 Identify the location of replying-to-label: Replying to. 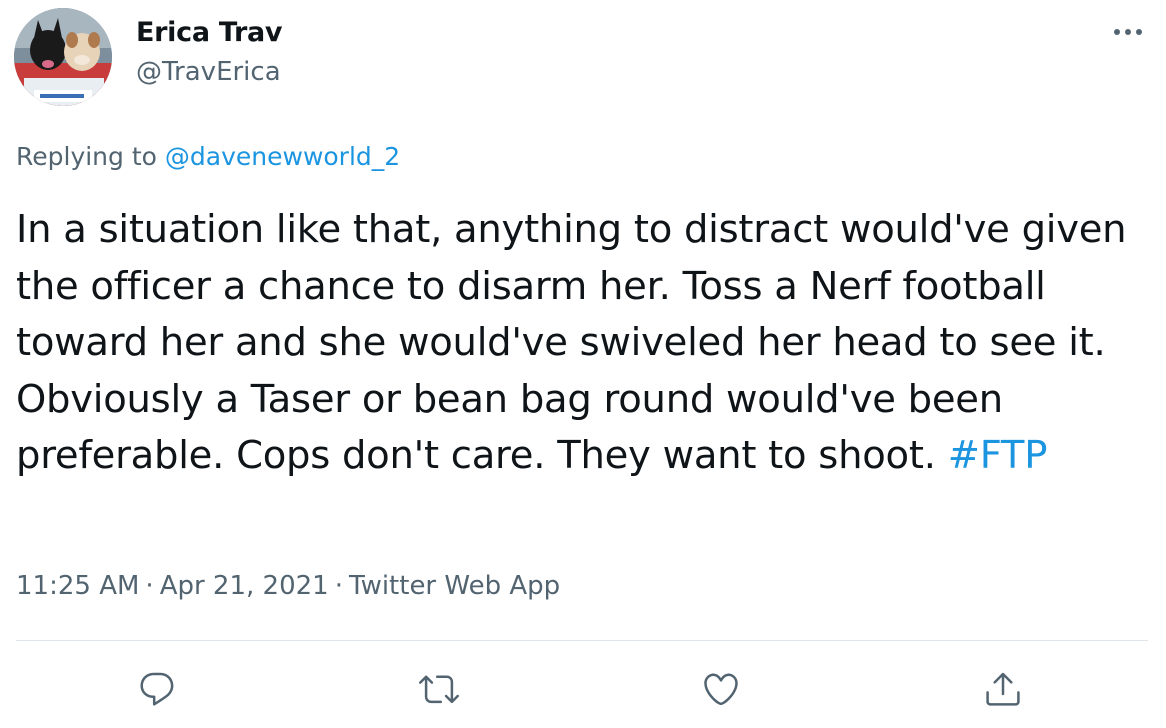
(86, 156).